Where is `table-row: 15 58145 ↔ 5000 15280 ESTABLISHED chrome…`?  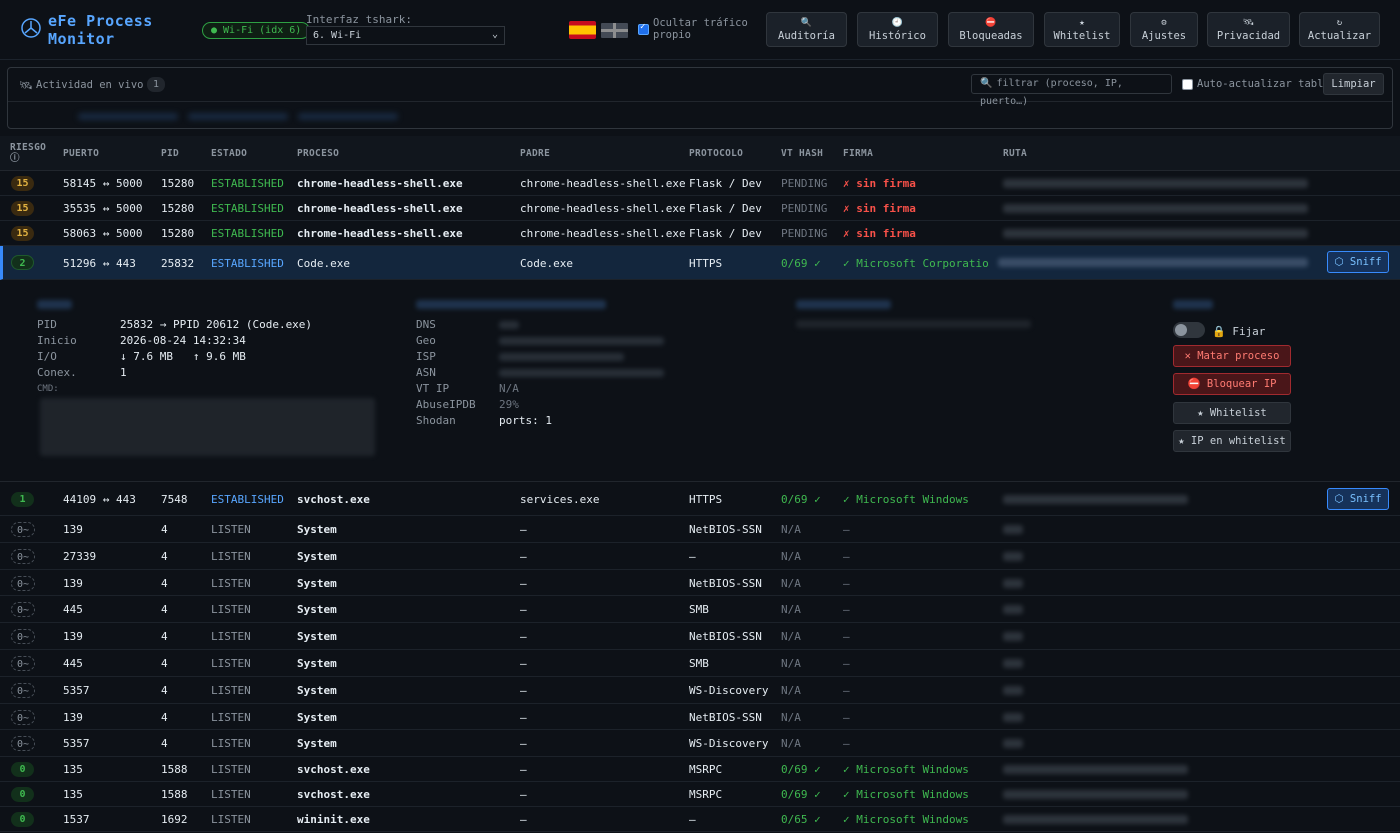
table-row: 15 58145 ↔ 5000 15280 ESTABLISHED chrome… is located at coordinates (700, 183).